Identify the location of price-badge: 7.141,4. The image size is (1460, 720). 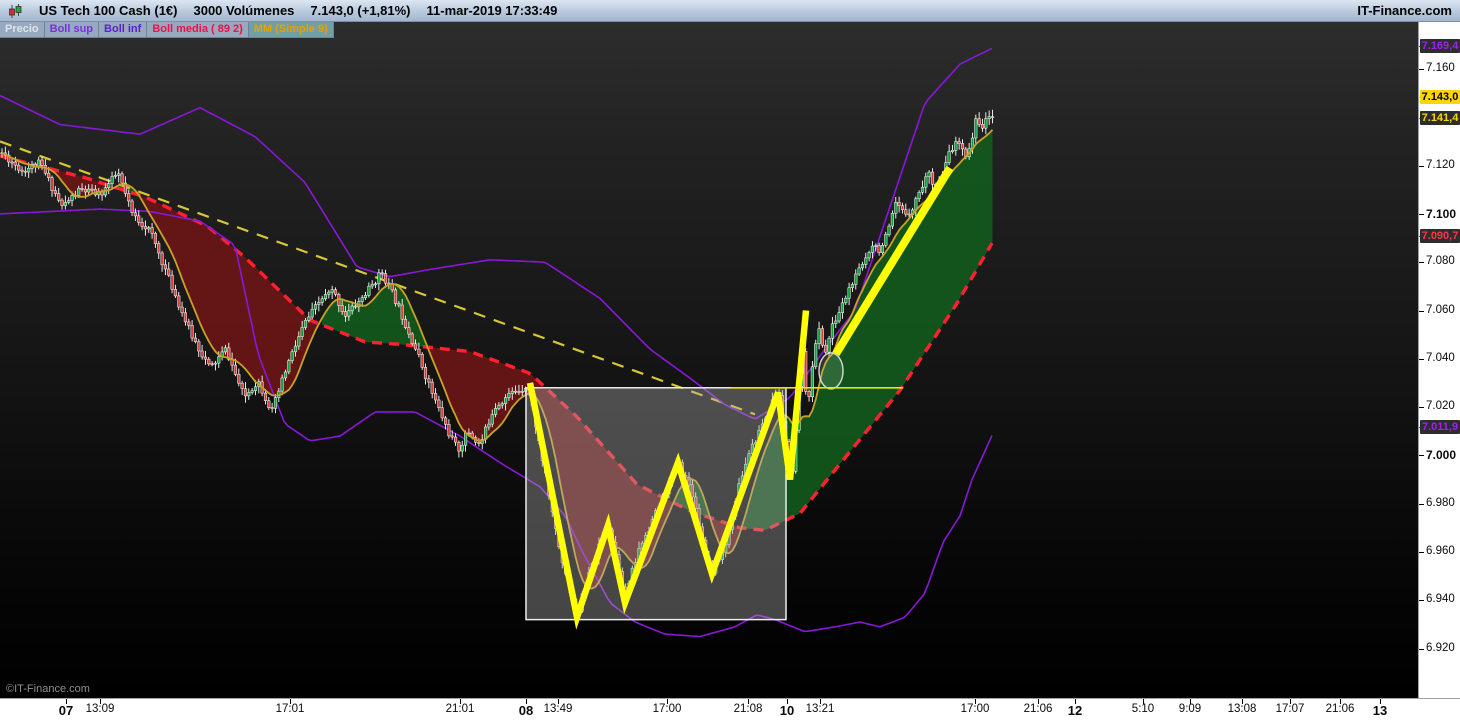
(1440, 118).